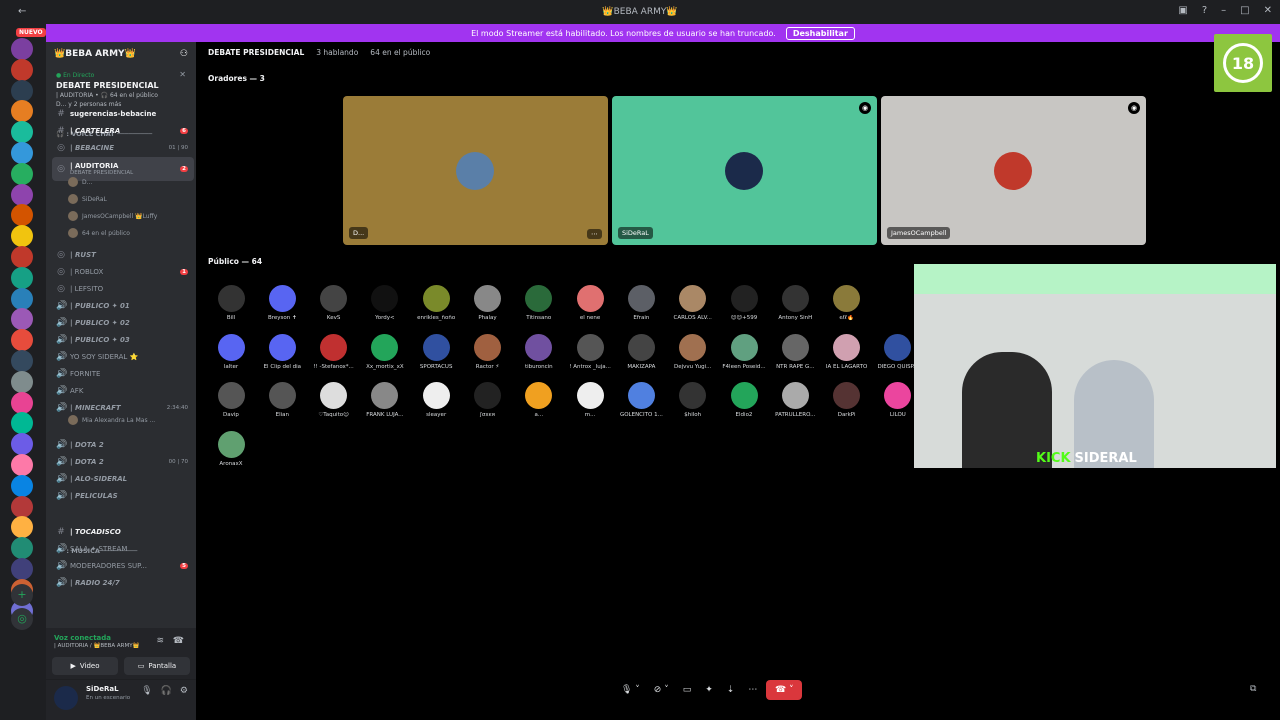 The width and height of the screenshot is (1280, 720). Describe the element at coordinates (123, 340) in the screenshot. I see `channel-item: 🔊 | PUBLICO ✦ 03` at that location.